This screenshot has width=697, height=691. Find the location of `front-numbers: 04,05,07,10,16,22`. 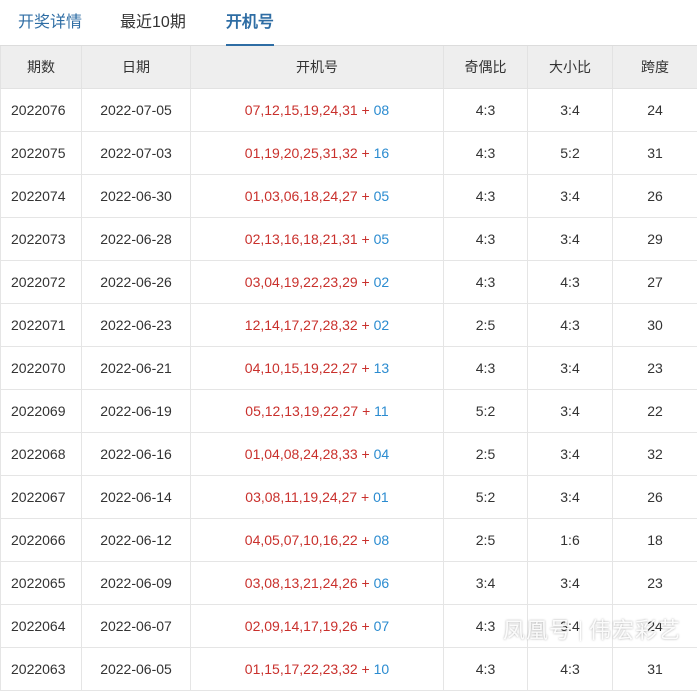

front-numbers: 04,05,07,10,16,22 is located at coordinates (301, 540).